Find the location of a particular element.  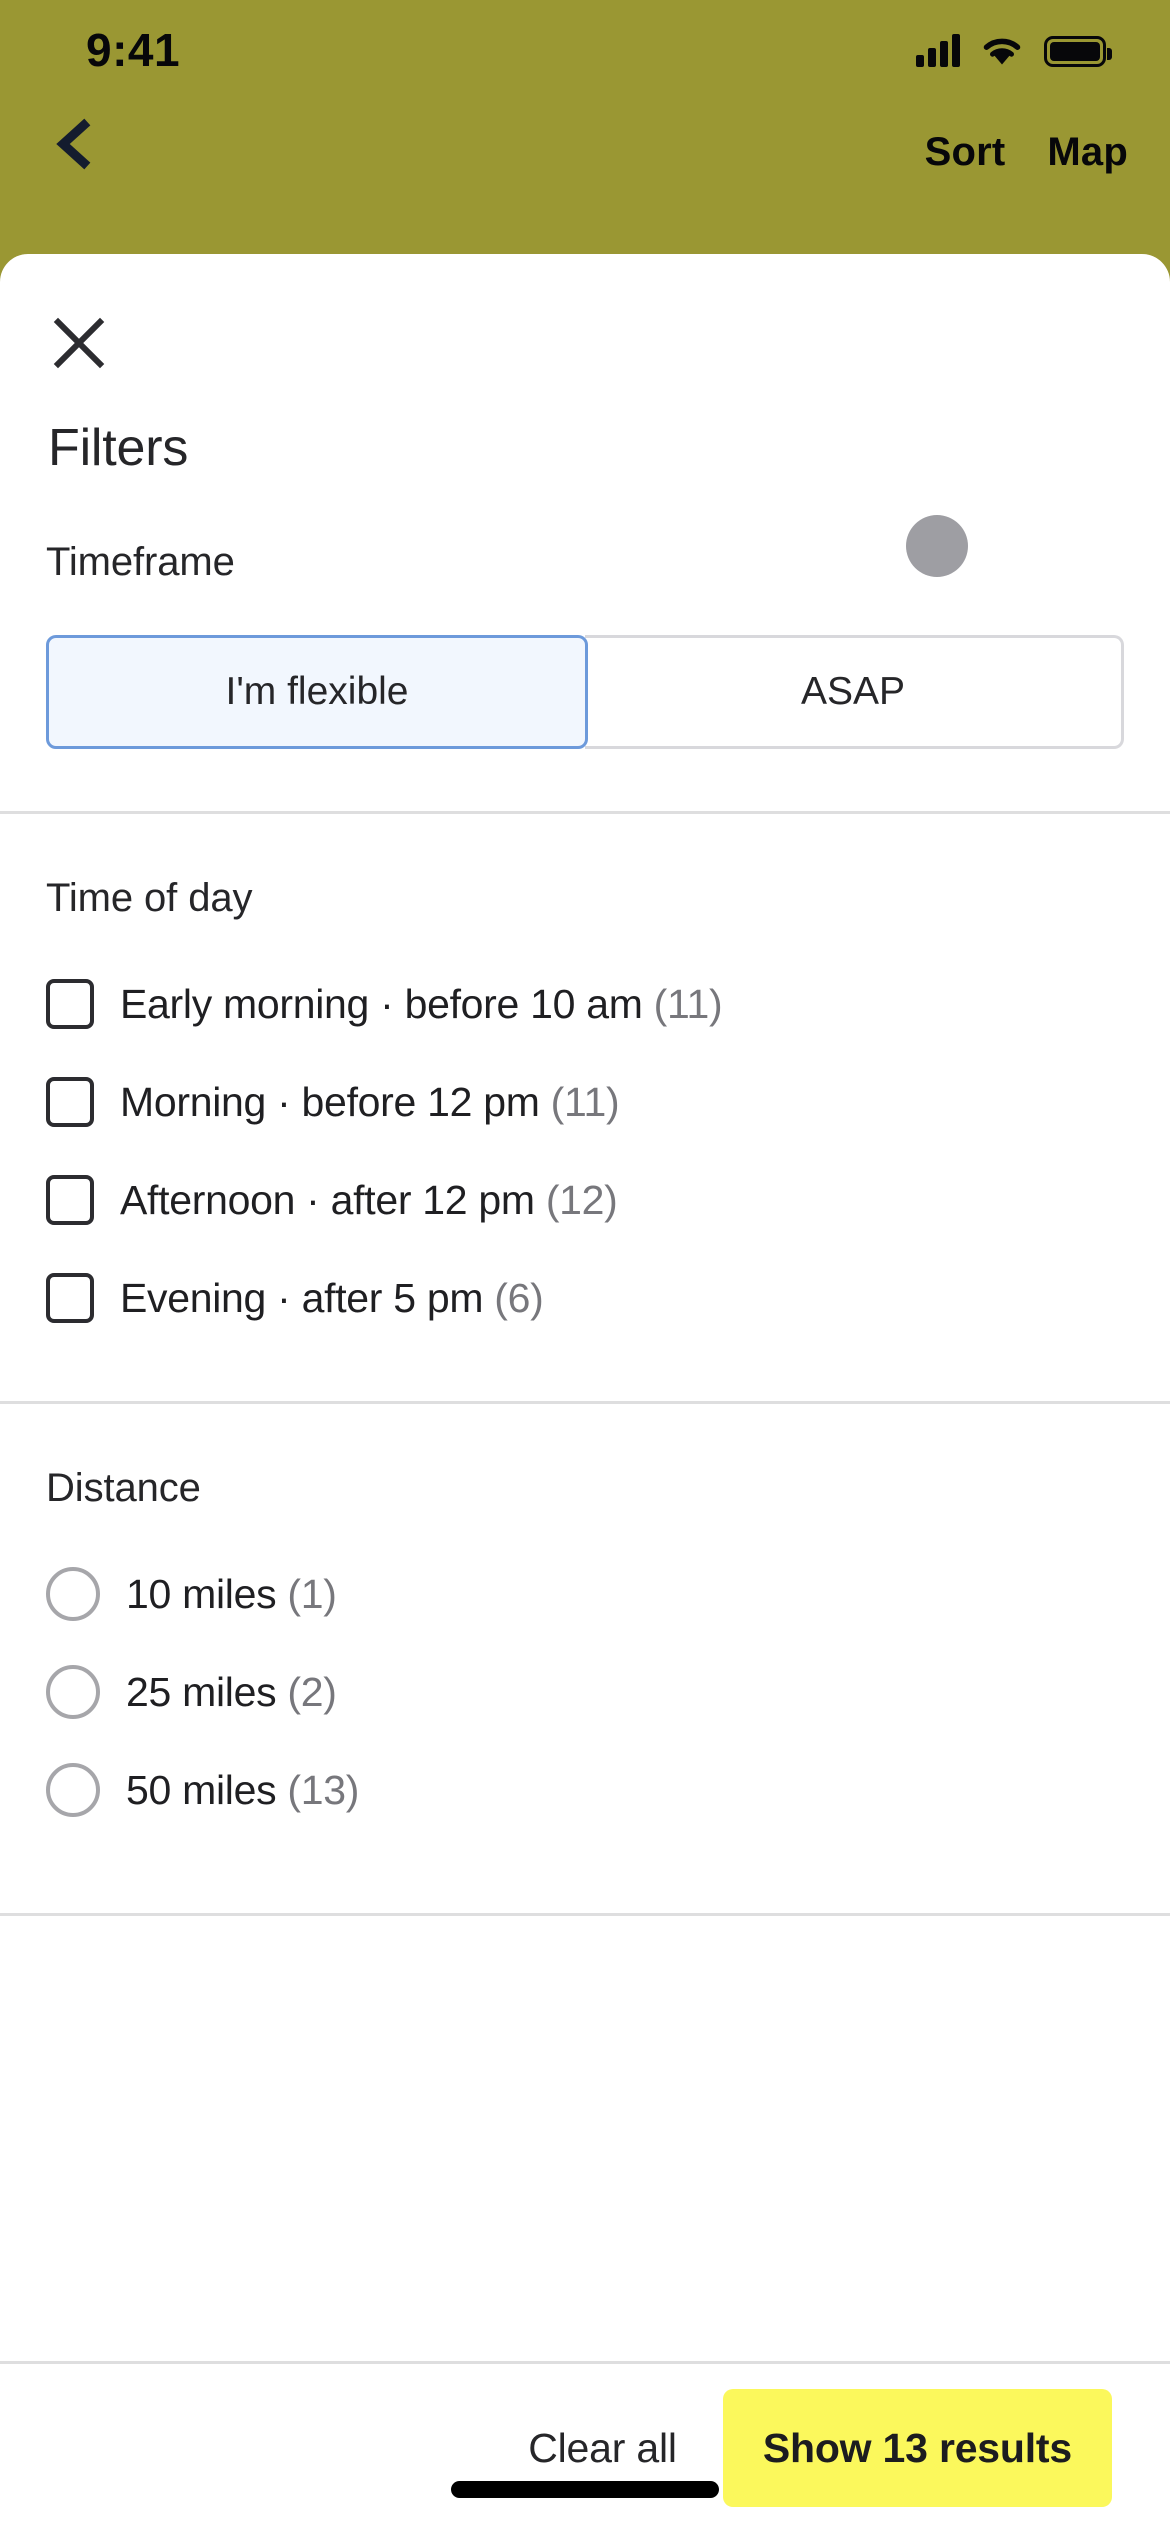

time-of-day-option-early-morning: Early morning · before 10 am (11) is located at coordinates (585, 1004).